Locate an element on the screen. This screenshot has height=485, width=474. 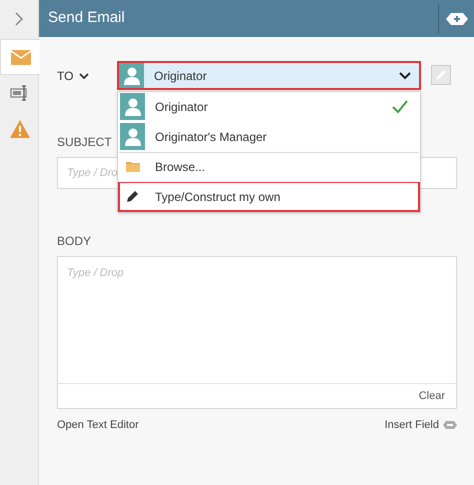
edit-button is located at coordinates (441, 75).